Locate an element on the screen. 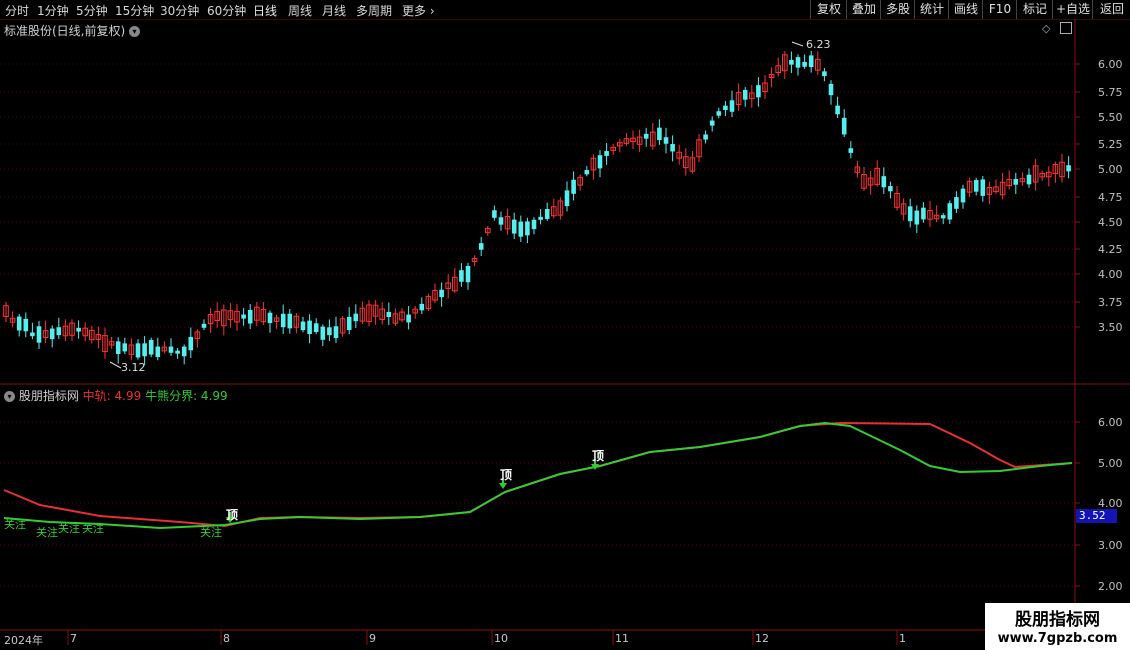  time-axis-label: 7 is located at coordinates (73, 638).